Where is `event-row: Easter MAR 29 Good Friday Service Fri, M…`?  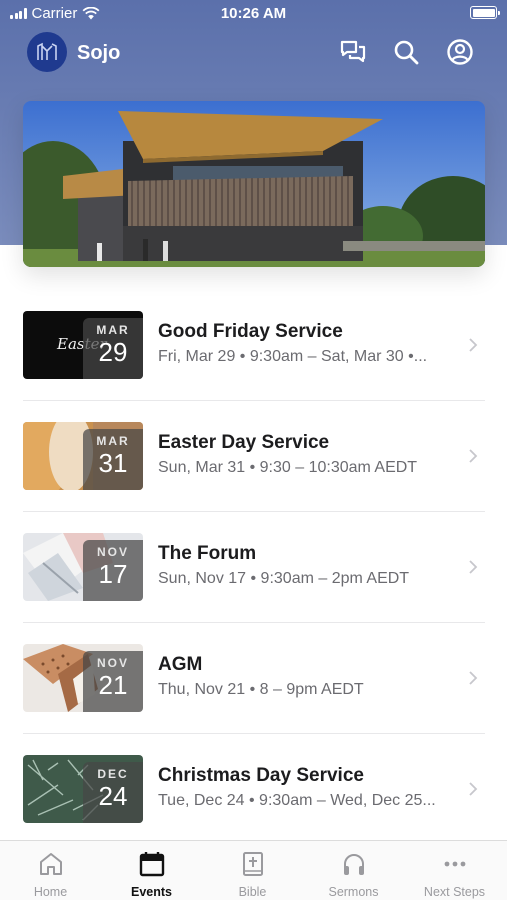
event-row: Easter MAR 29 Good Friday Service Fri, M… is located at coordinates (253, 345).